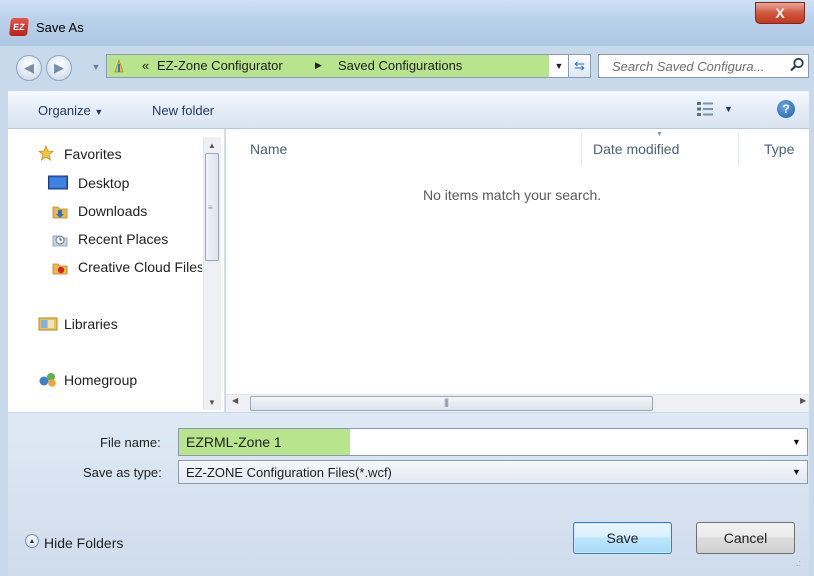 Image resolution: width=814 pixels, height=576 pixels. What do you see at coordinates (140, 267) in the screenshot?
I see `sidebar-item-creative-cloud: Creative Cloud Files` at bounding box center [140, 267].